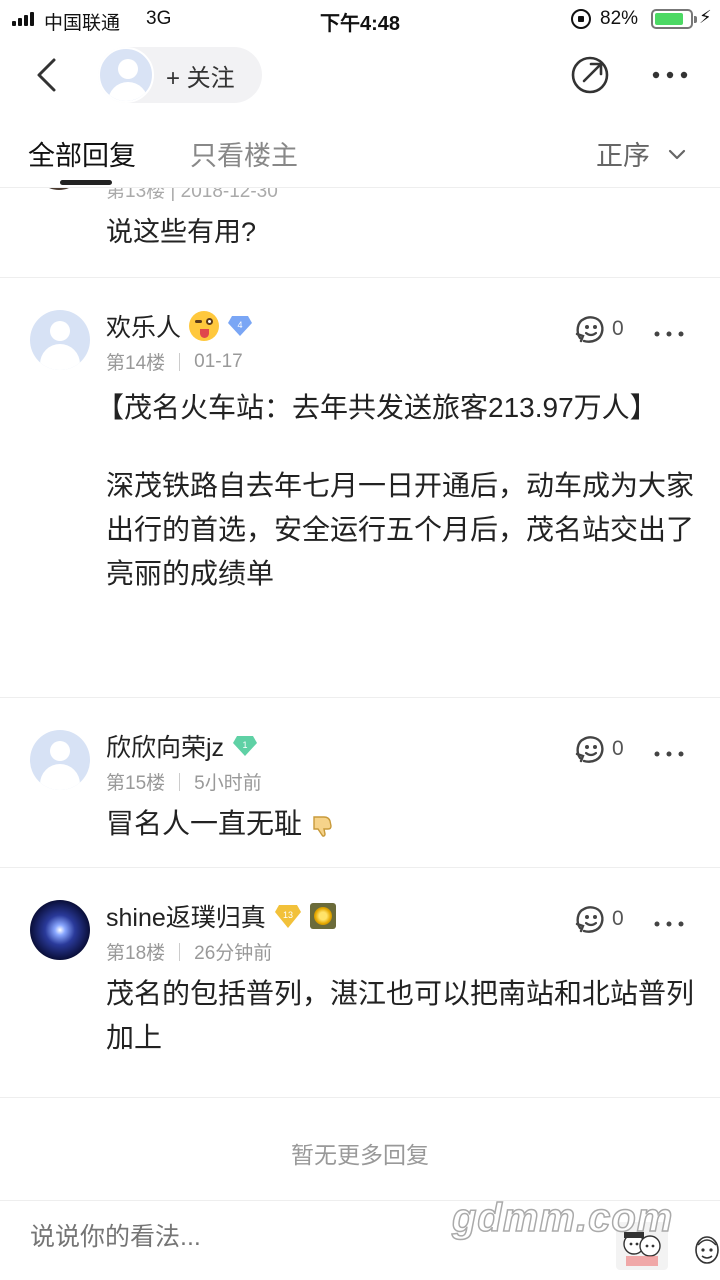 This screenshot has height=1280, width=720. I want to click on sort-order-label: 正序, so click(623, 153).